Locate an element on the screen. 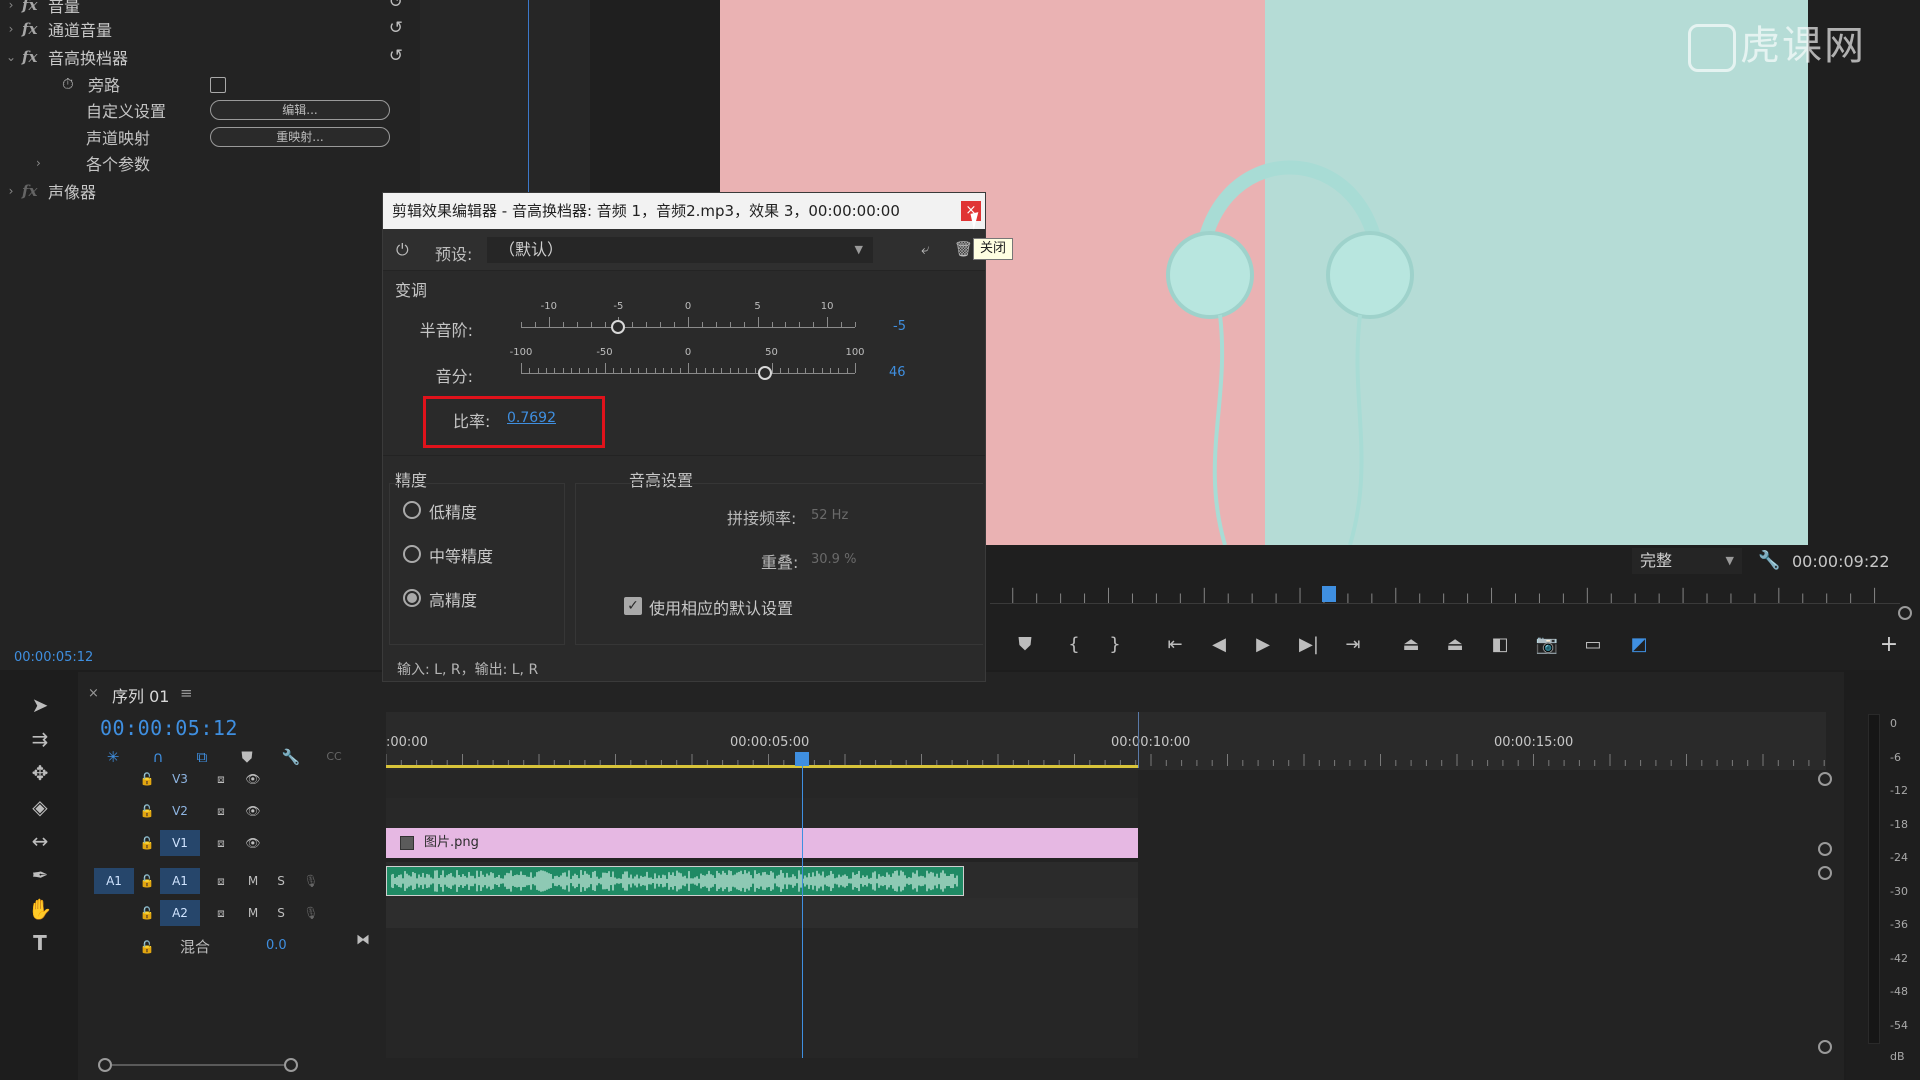  slider-knob is located at coordinates (618, 327).